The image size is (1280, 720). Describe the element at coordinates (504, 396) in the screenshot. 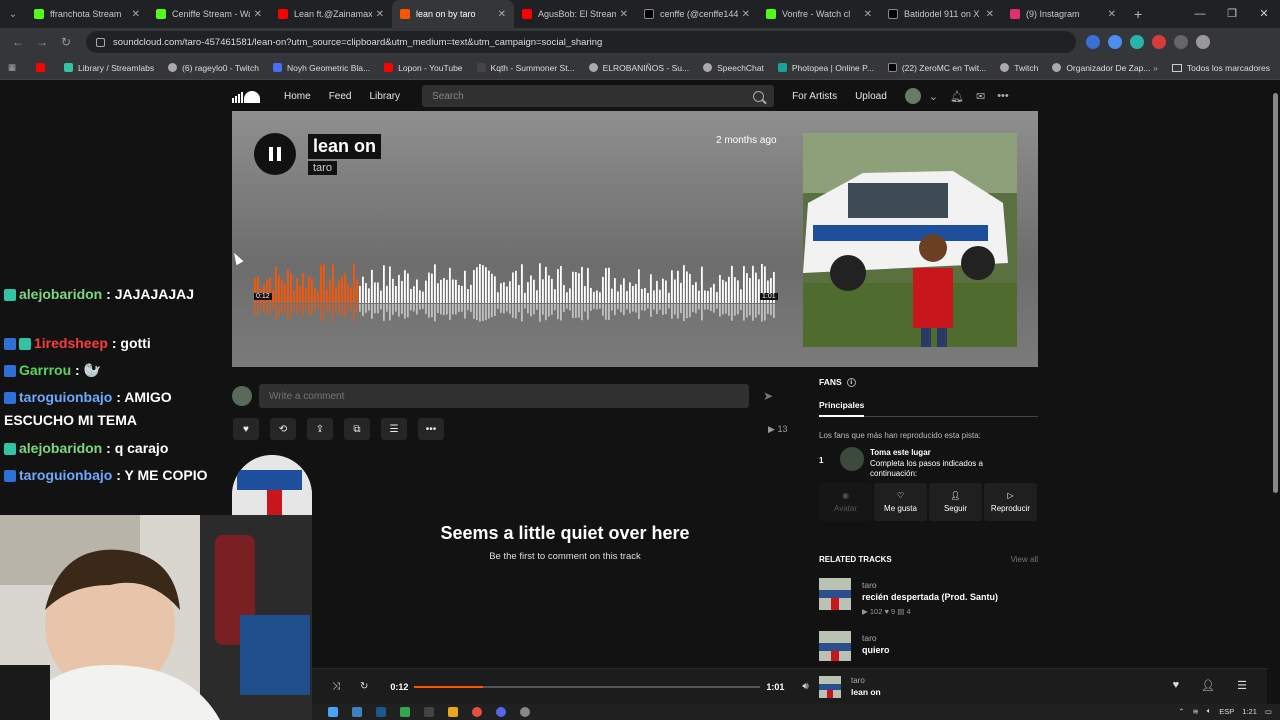

I see `comment-input` at that location.